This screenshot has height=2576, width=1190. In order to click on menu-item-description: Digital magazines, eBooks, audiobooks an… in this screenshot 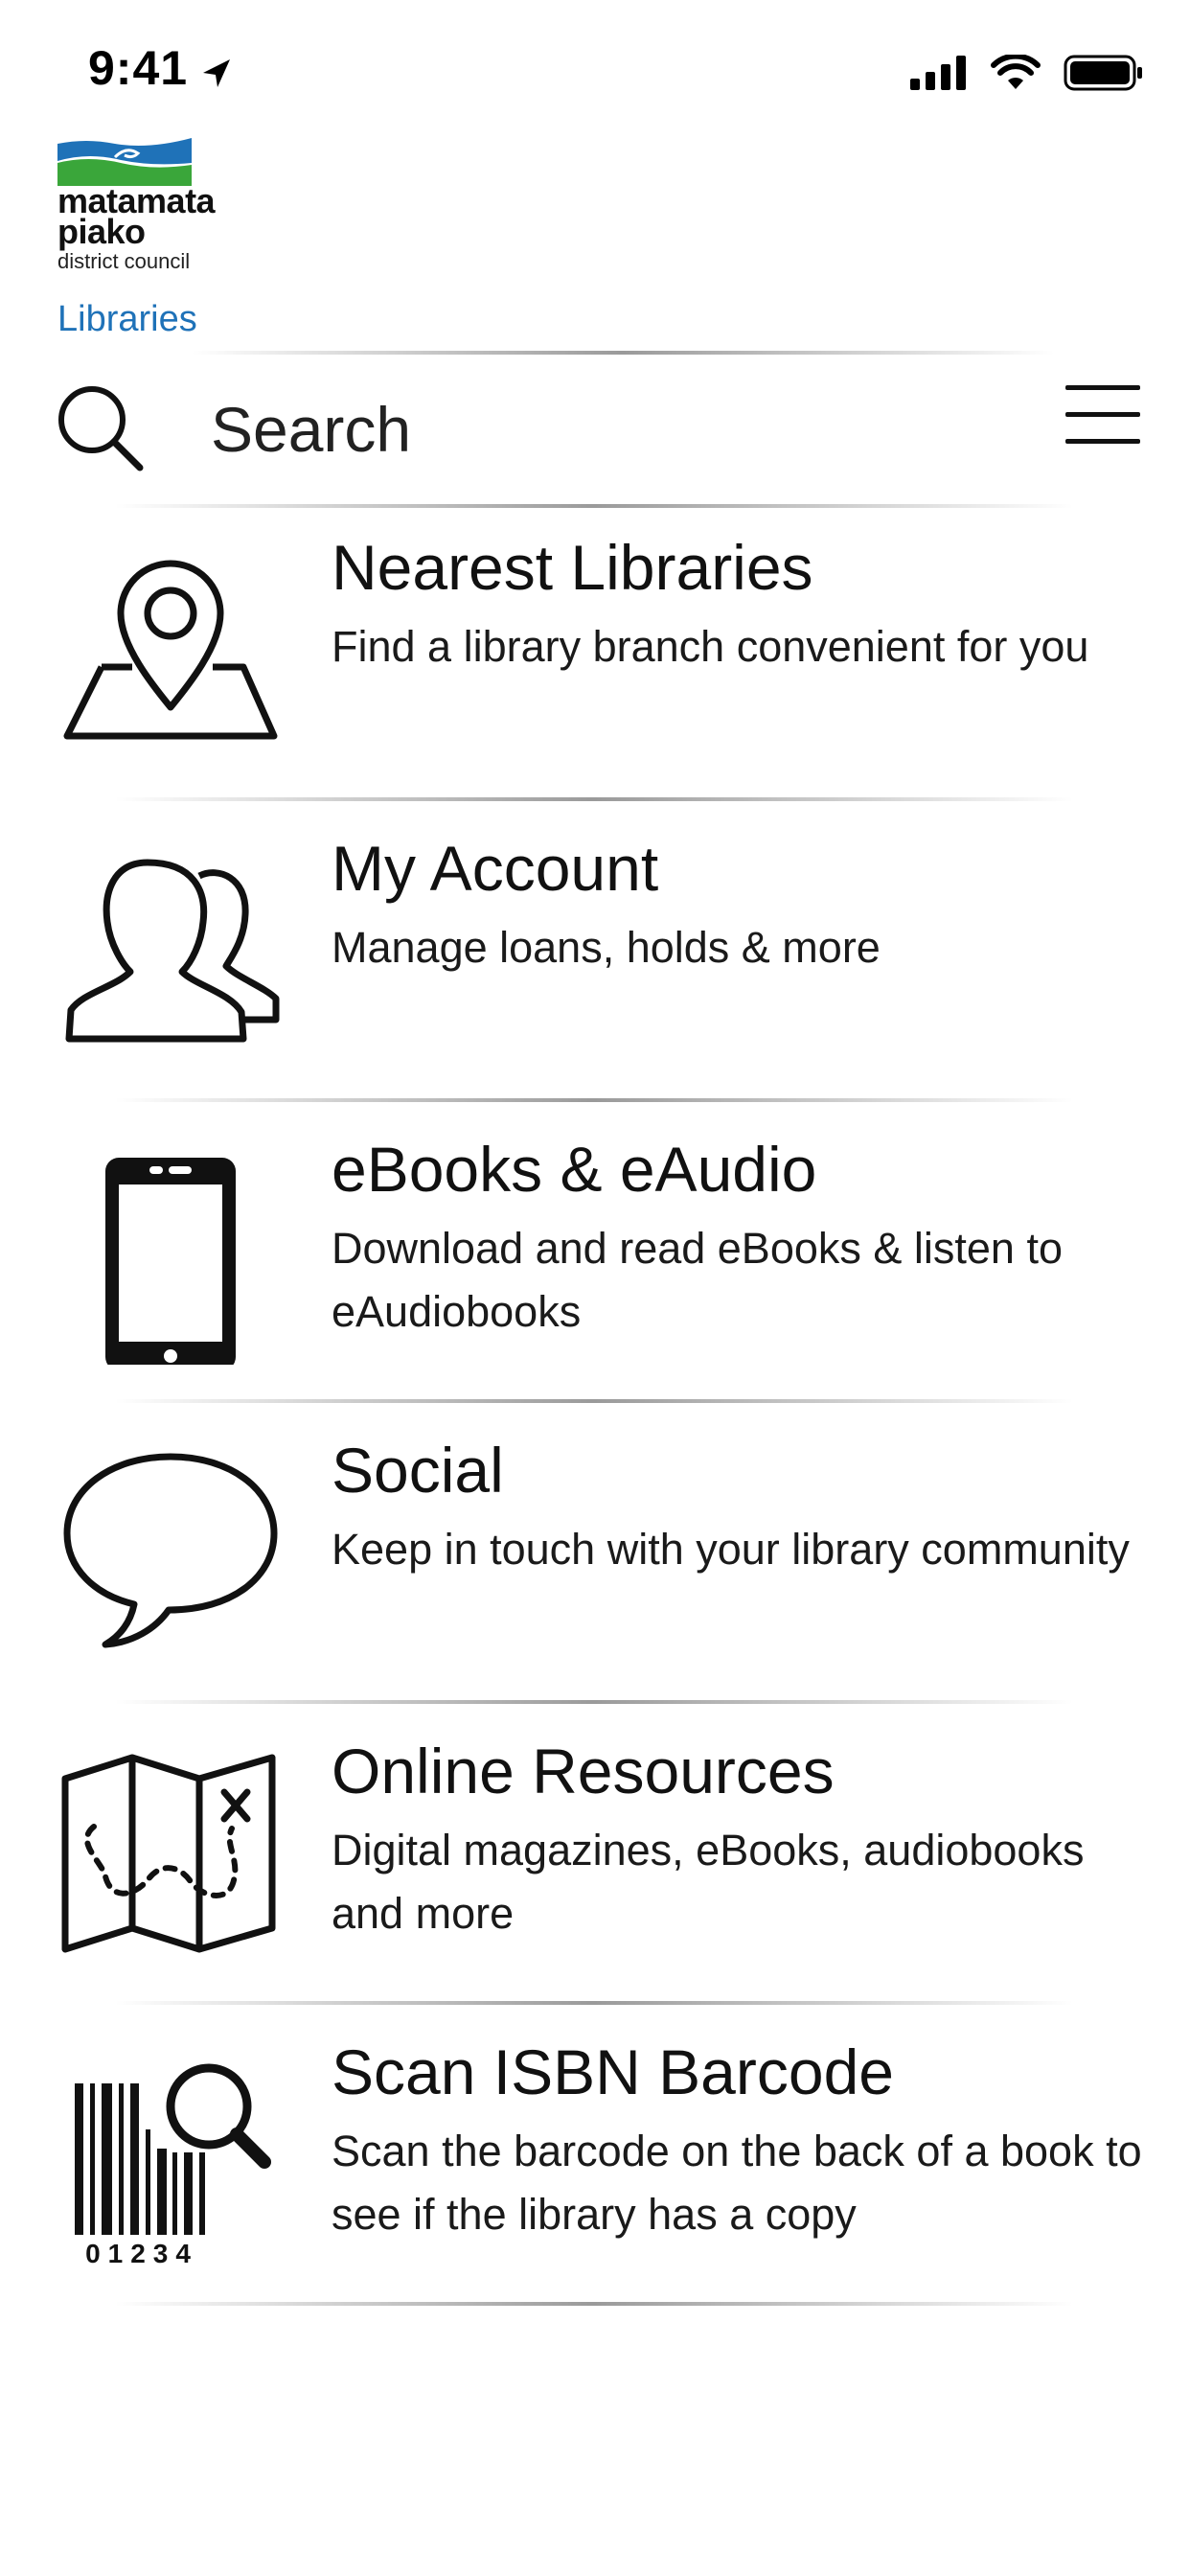, I will do `click(709, 1882)`.